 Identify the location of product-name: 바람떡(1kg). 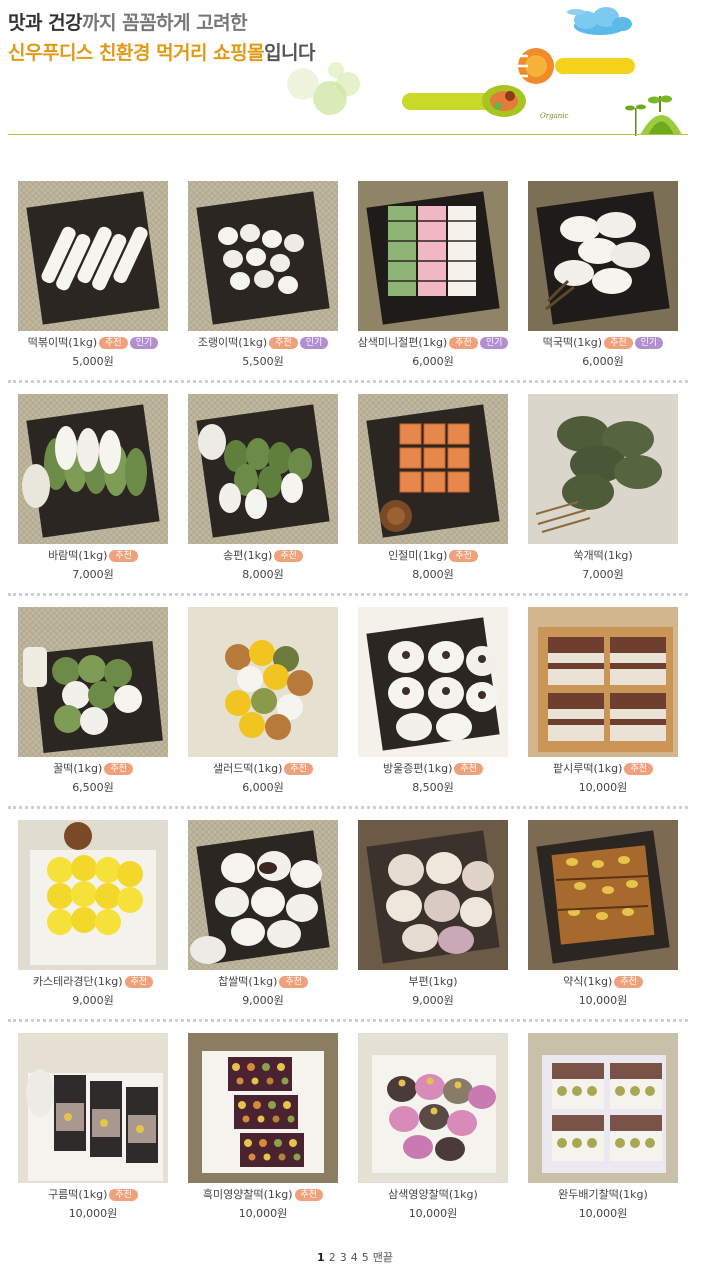
(77, 555).